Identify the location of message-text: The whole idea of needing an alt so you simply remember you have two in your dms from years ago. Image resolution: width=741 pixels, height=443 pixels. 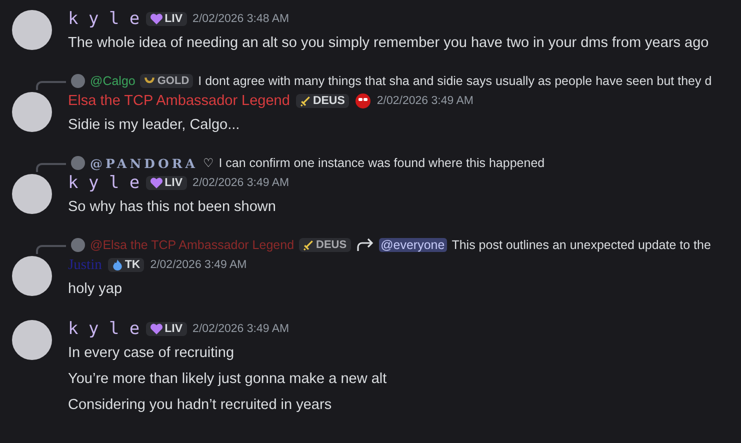
(388, 43).